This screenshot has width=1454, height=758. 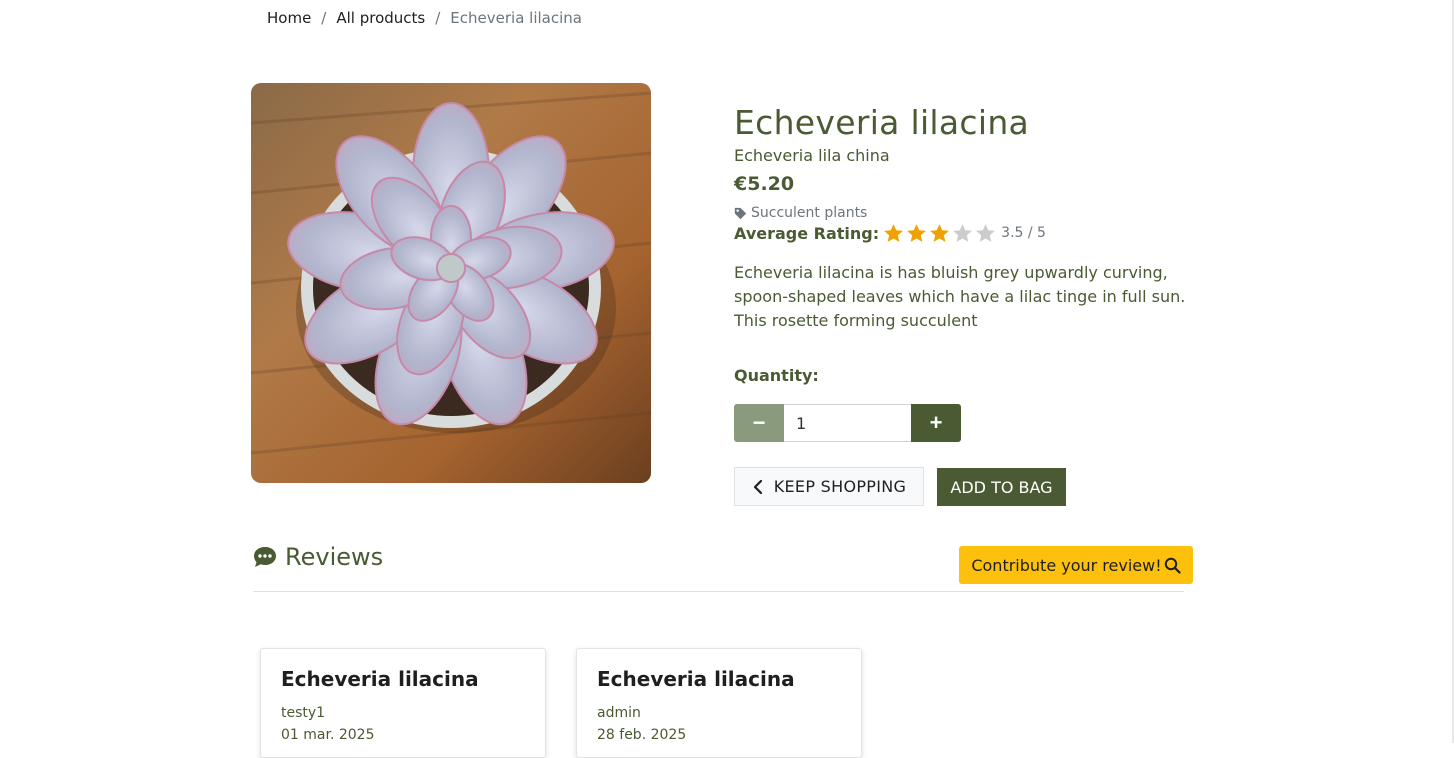 I want to click on keep-shopping-button: KEEP SHOPPING, so click(x=829, y=486).